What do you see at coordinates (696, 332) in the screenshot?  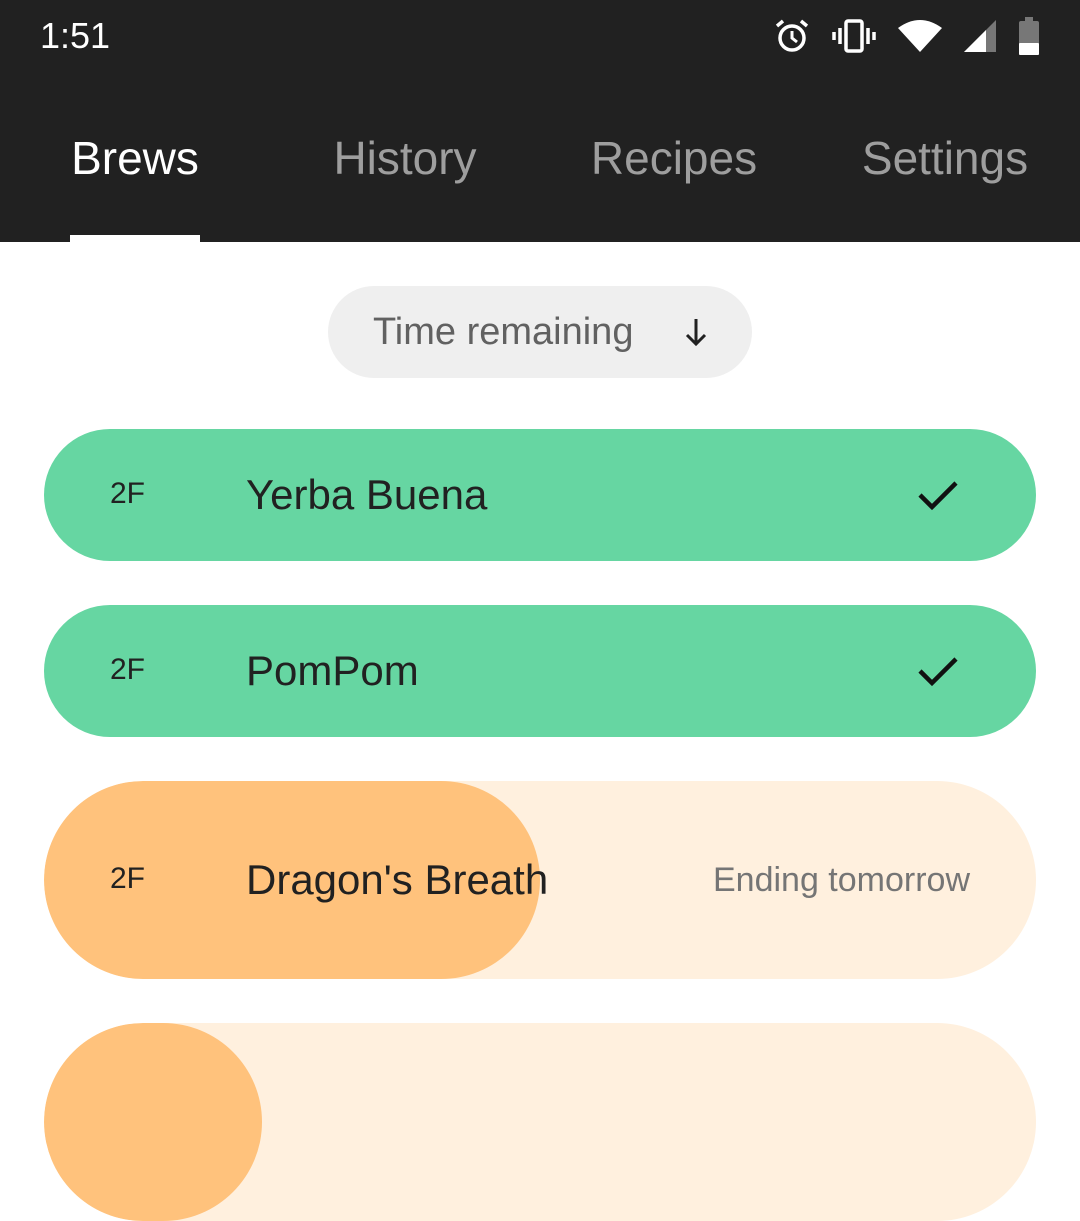 I see `arrow-down-icon` at bounding box center [696, 332].